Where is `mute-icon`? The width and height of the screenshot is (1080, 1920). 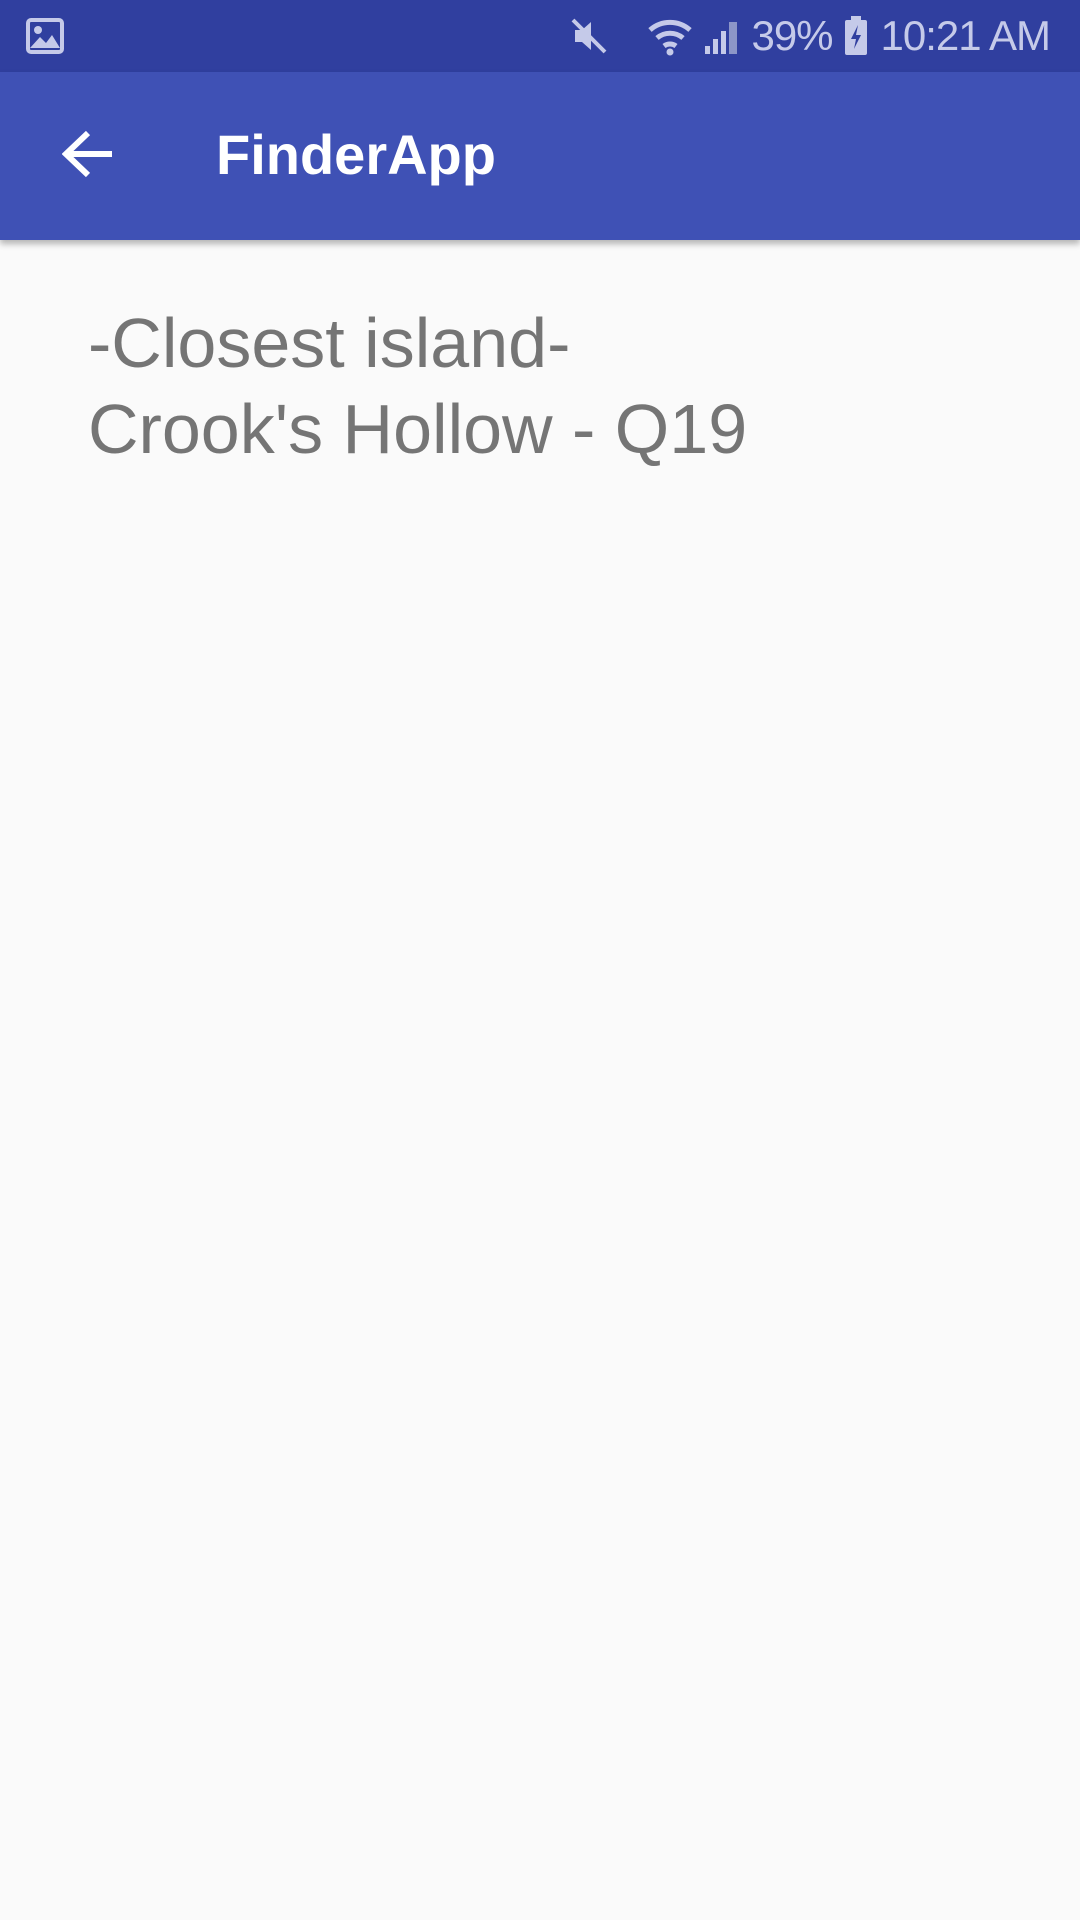
mute-icon is located at coordinates (589, 36).